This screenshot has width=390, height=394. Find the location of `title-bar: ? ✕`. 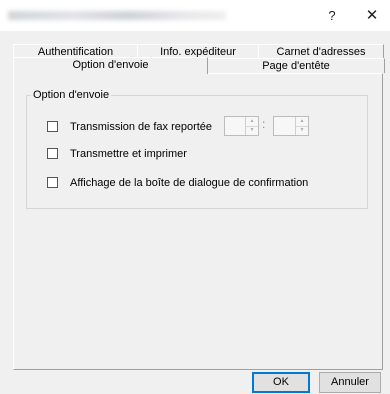

title-bar: ? ✕ is located at coordinates (195, 15).